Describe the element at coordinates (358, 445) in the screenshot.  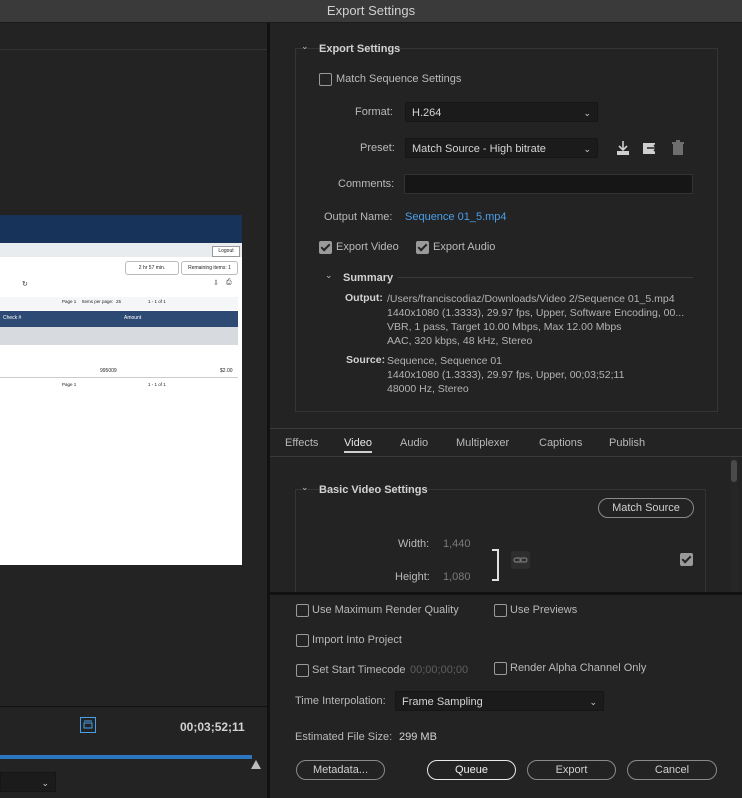
I see `tab-video: Video` at that location.